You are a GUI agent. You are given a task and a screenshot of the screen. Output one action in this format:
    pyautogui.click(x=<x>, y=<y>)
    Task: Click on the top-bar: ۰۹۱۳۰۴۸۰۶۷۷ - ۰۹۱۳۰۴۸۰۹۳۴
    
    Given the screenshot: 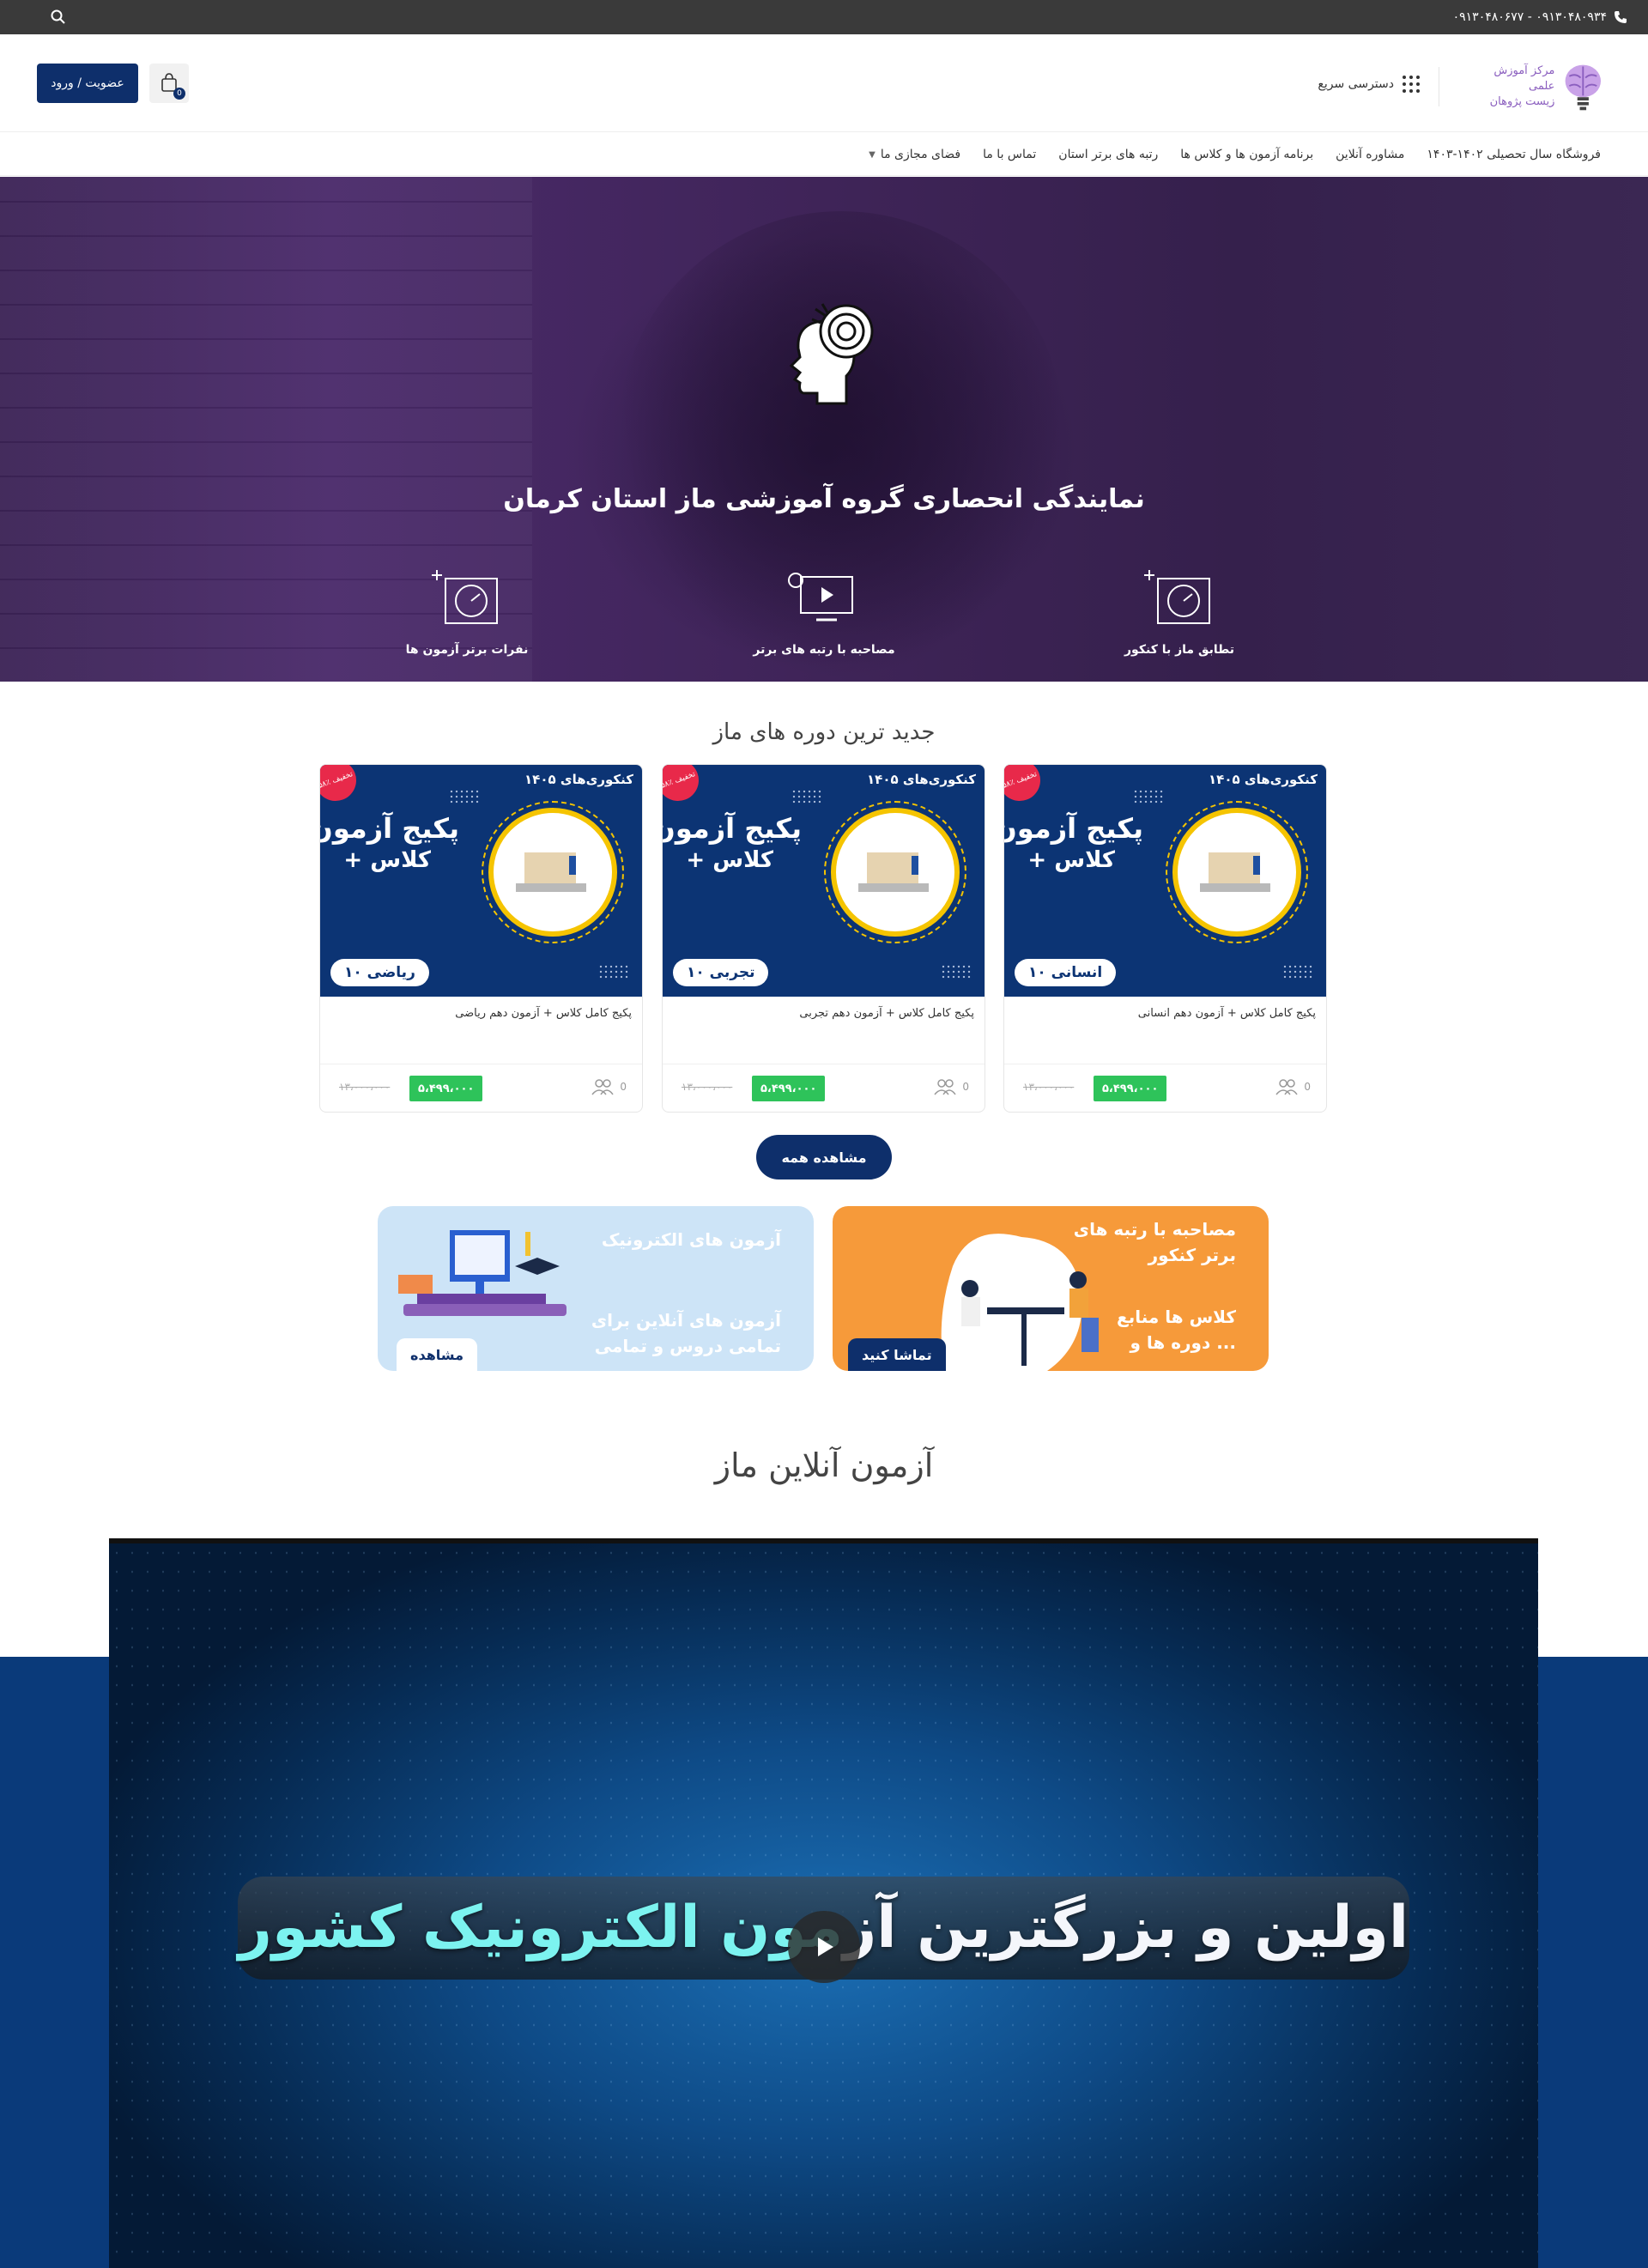 What is the action you would take?
    pyautogui.click(x=824, y=17)
    